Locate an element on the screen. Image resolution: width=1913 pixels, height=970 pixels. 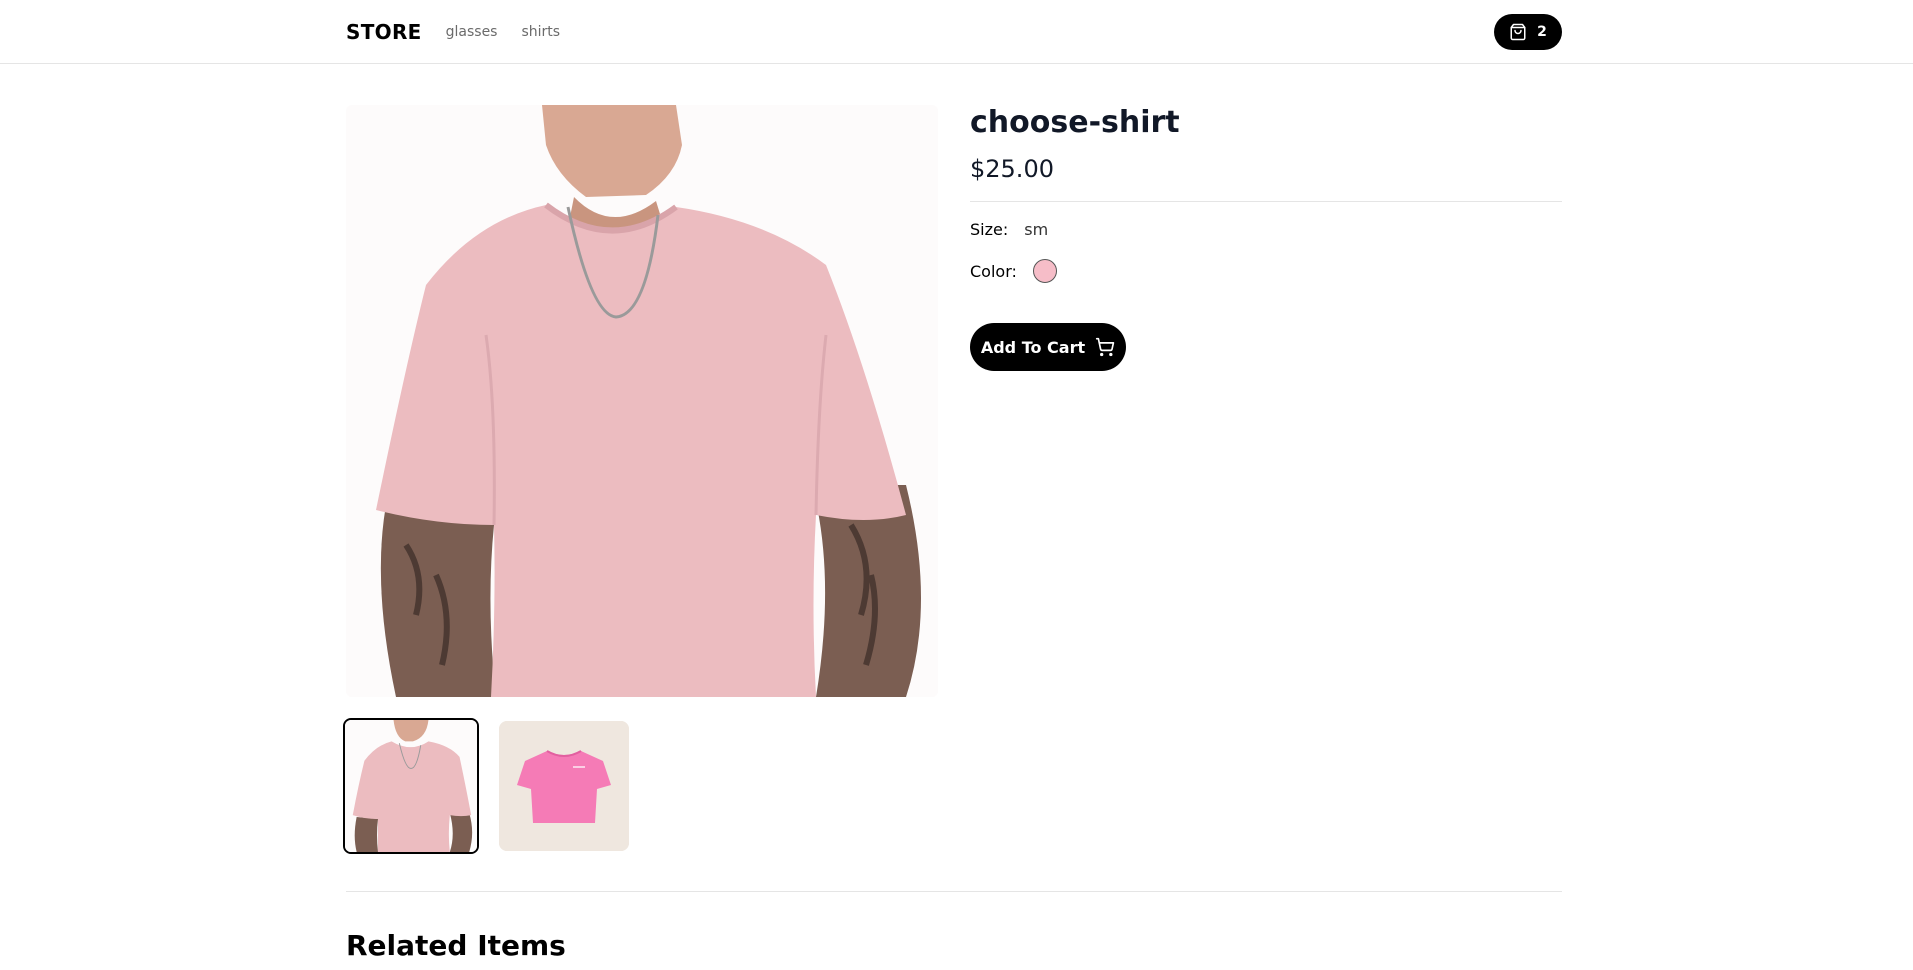
cart-count: 2 is located at coordinates (1542, 32).